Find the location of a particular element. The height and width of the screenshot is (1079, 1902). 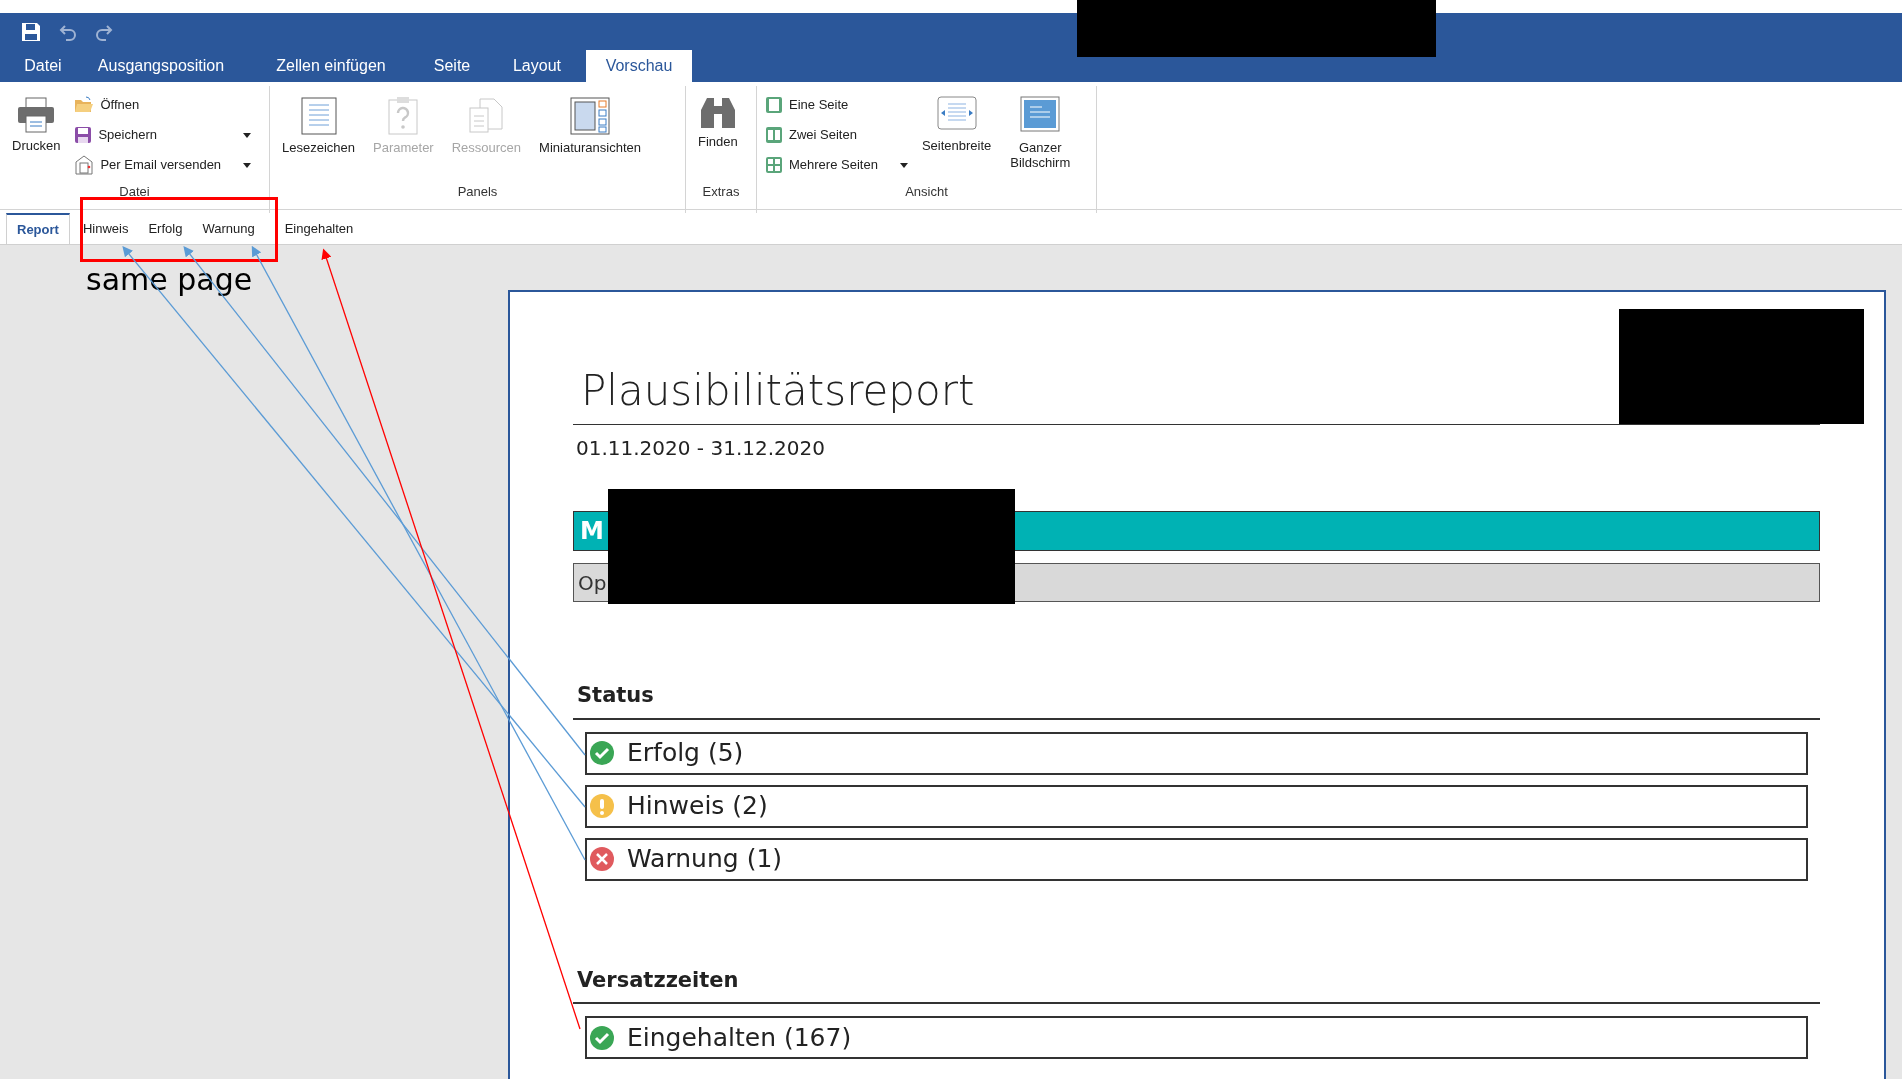

document-tab: Eingehalten is located at coordinates (319, 228).